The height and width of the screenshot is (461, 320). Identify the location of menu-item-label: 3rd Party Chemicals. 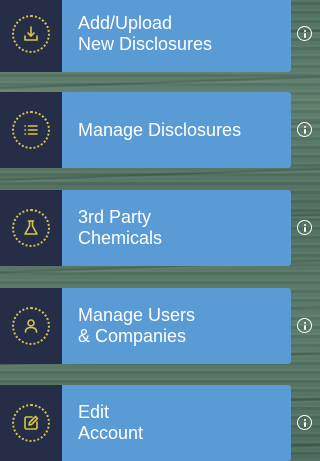
(120, 228).